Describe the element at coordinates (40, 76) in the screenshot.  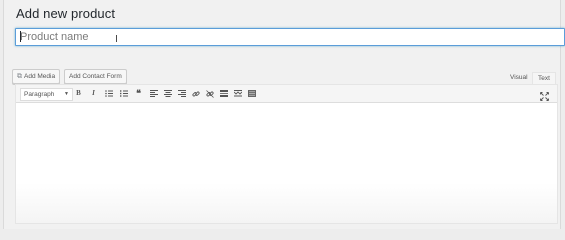
I see `add-media-label: Add Media` at that location.